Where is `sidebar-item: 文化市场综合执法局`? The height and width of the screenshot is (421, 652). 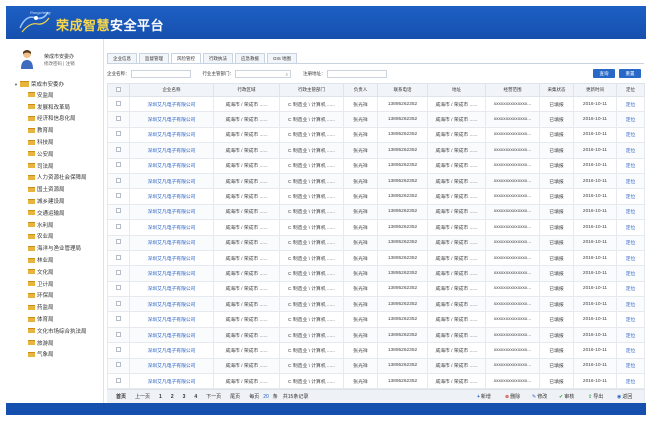
sidebar-item: 文化市场综合执法局 is located at coordinates (58, 331).